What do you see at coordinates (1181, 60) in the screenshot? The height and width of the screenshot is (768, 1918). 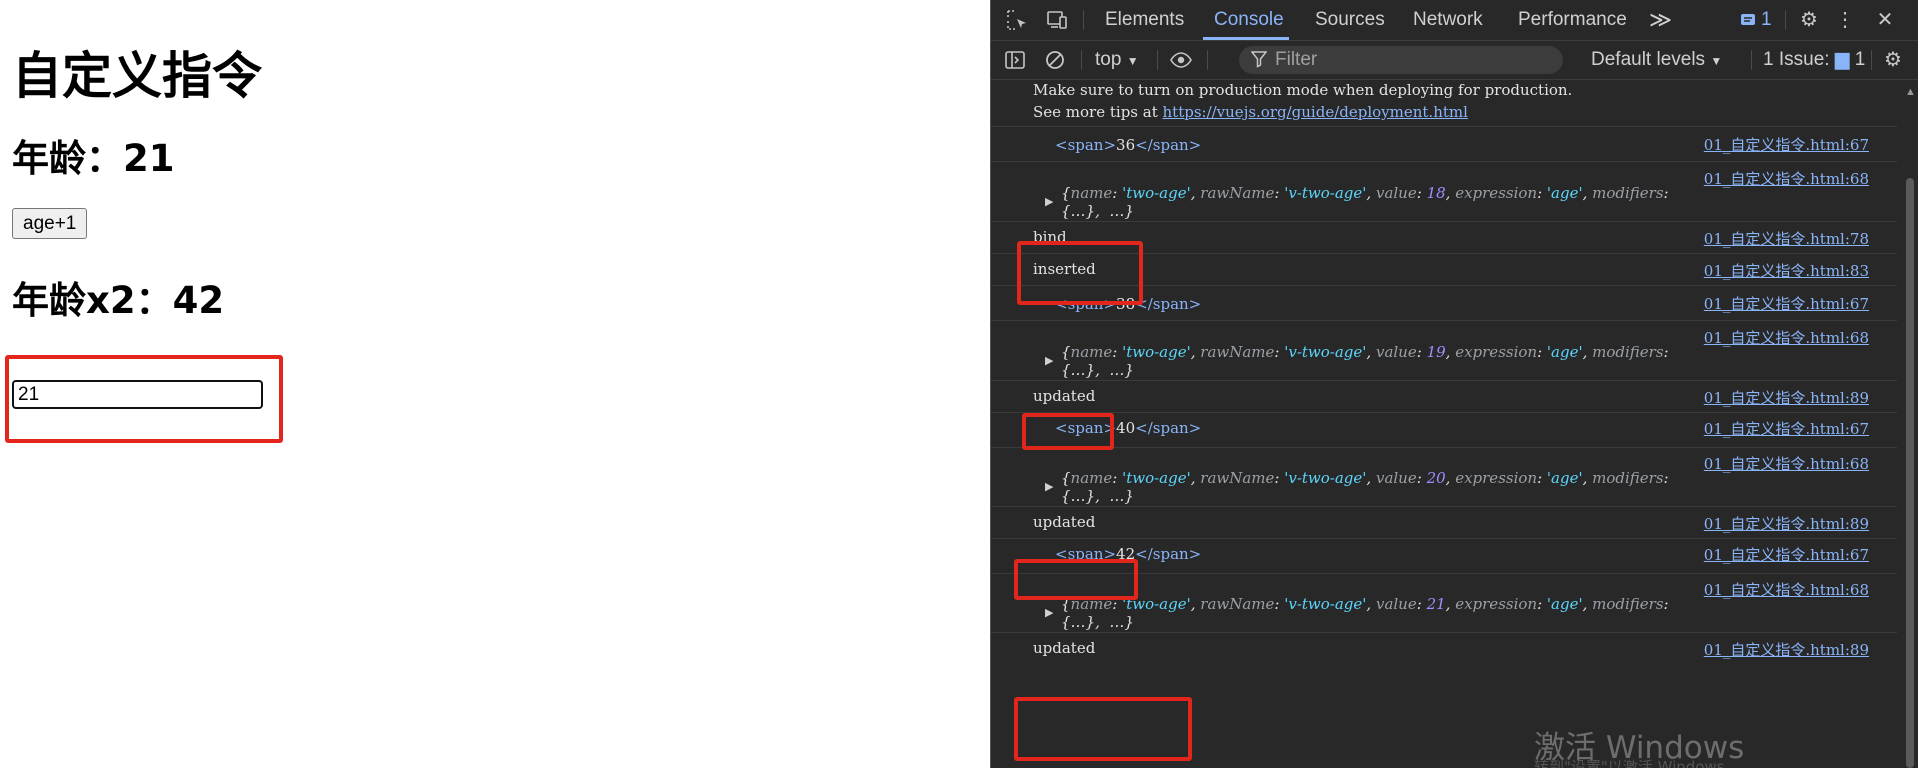 I see `live-expression-eye-icon` at bounding box center [1181, 60].